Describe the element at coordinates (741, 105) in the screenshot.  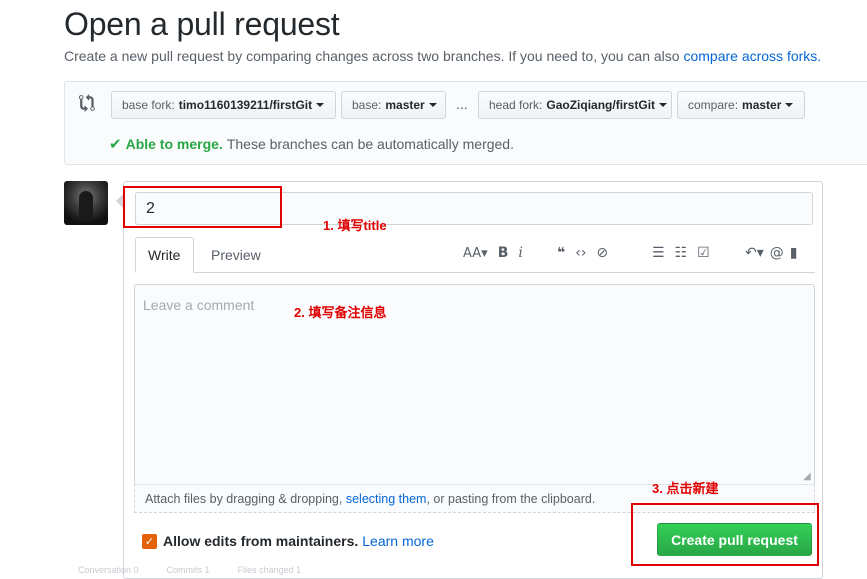
I see `compare-branch-select: compare: master` at that location.